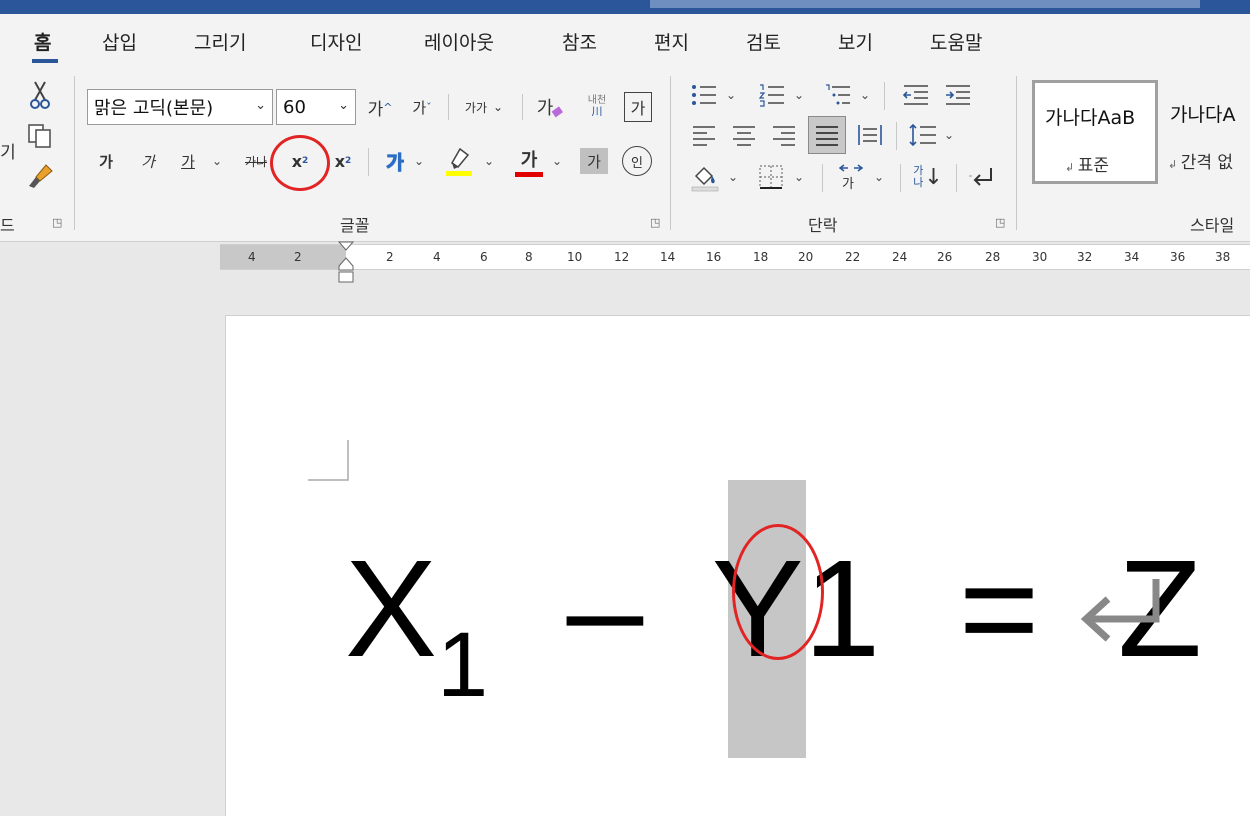 The height and width of the screenshot is (816, 1250). I want to click on bullets-chevron-down-icon: ⌄, so click(731, 95).